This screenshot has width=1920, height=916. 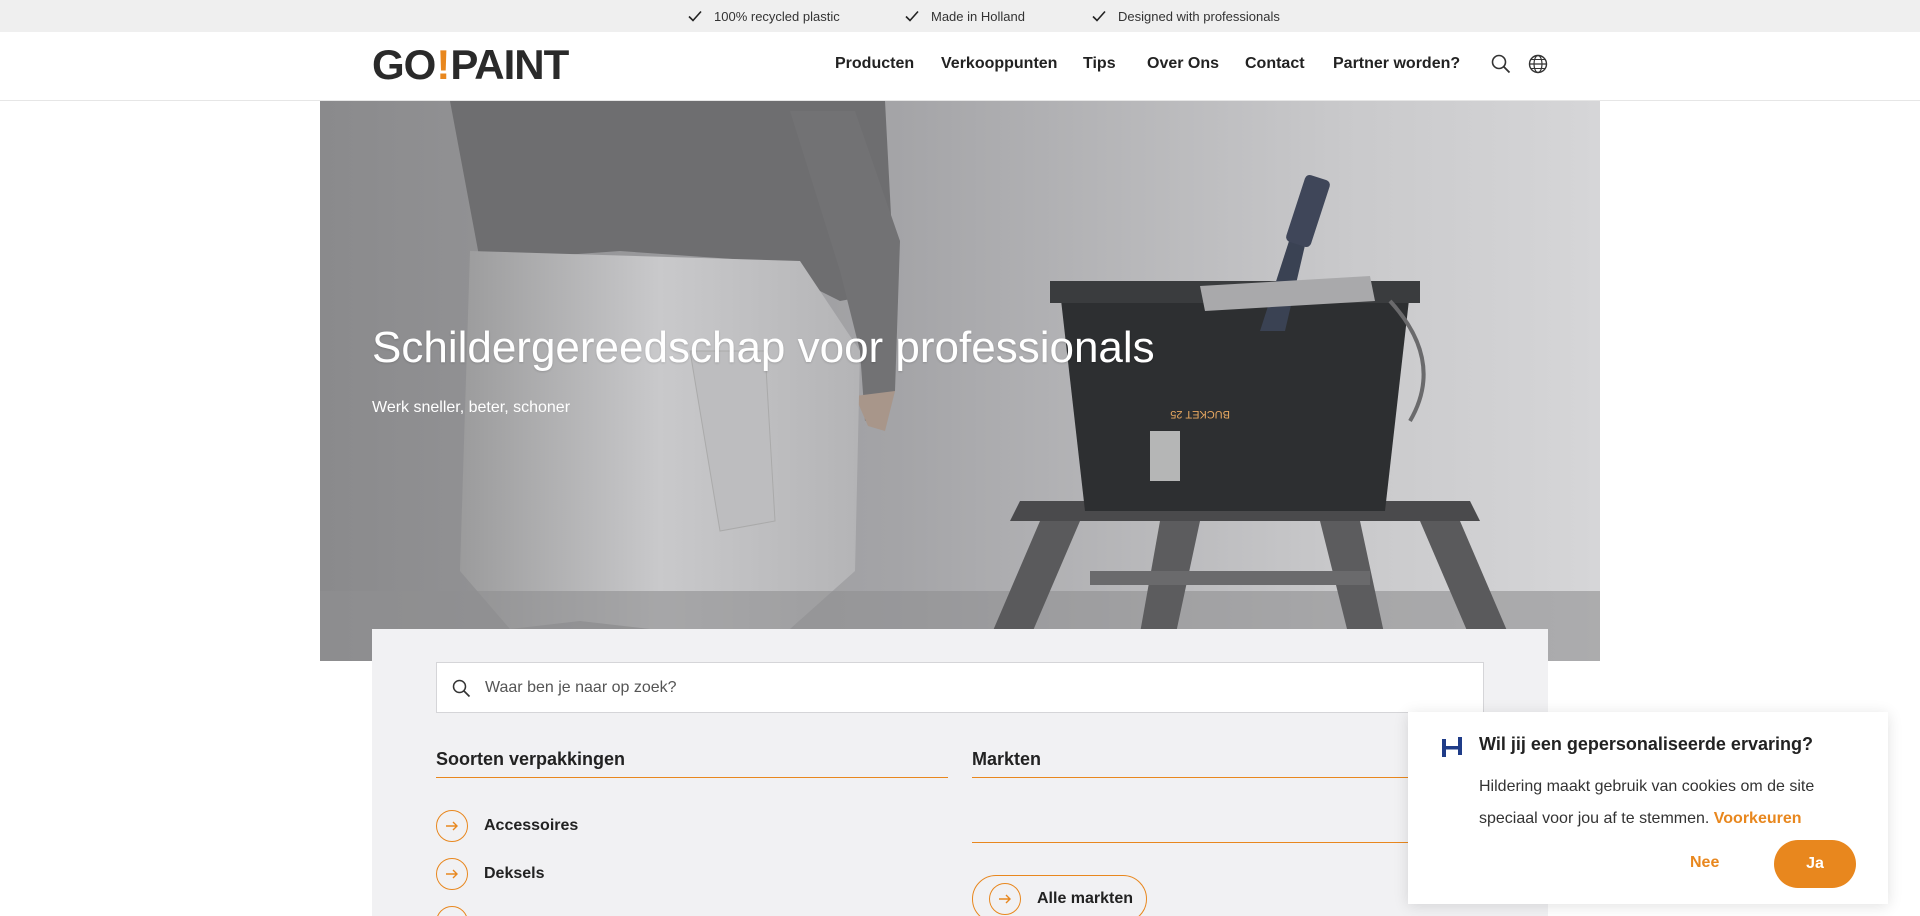 I want to click on usp-professionals: Designed with professionals, so click(x=1185, y=16).